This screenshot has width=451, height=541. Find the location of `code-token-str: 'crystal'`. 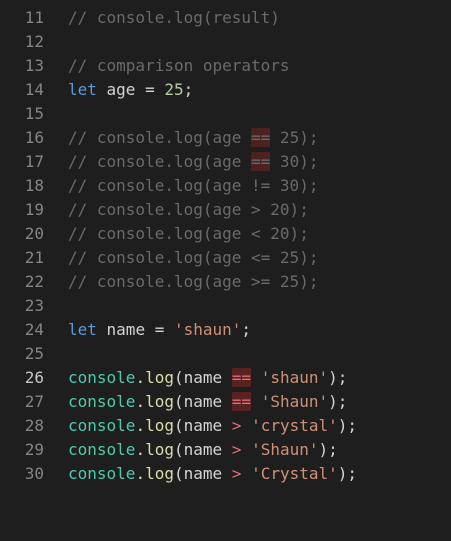

code-token-str: 'crystal' is located at coordinates (294, 425).